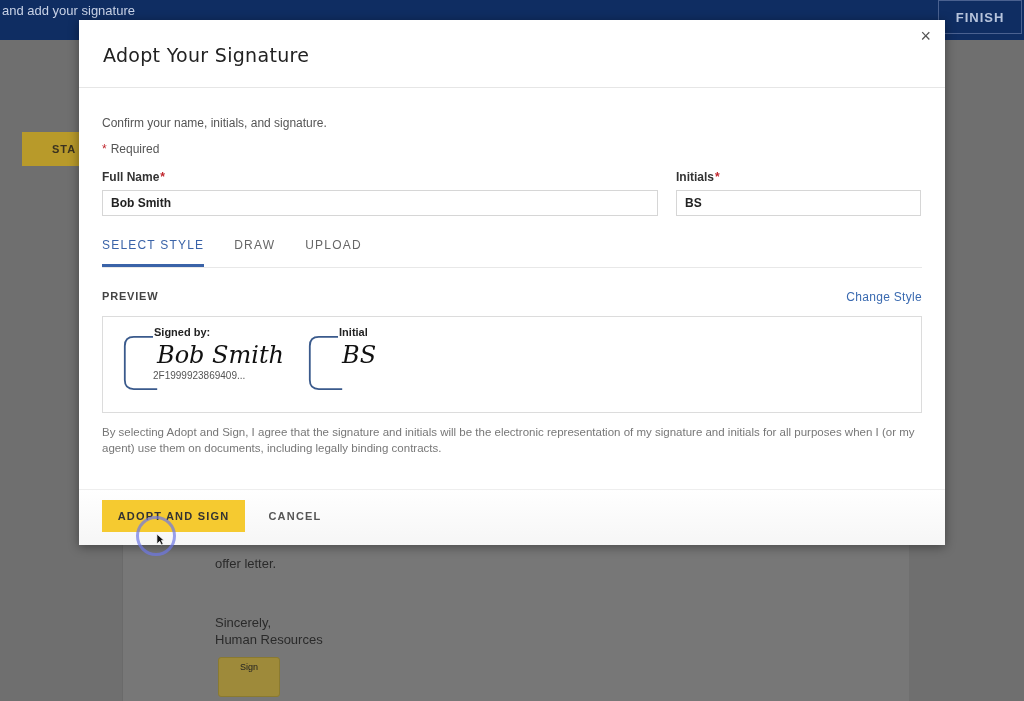 The image size is (1024, 701). Describe the element at coordinates (131, 177) in the screenshot. I see `field-label: Full Name` at that location.